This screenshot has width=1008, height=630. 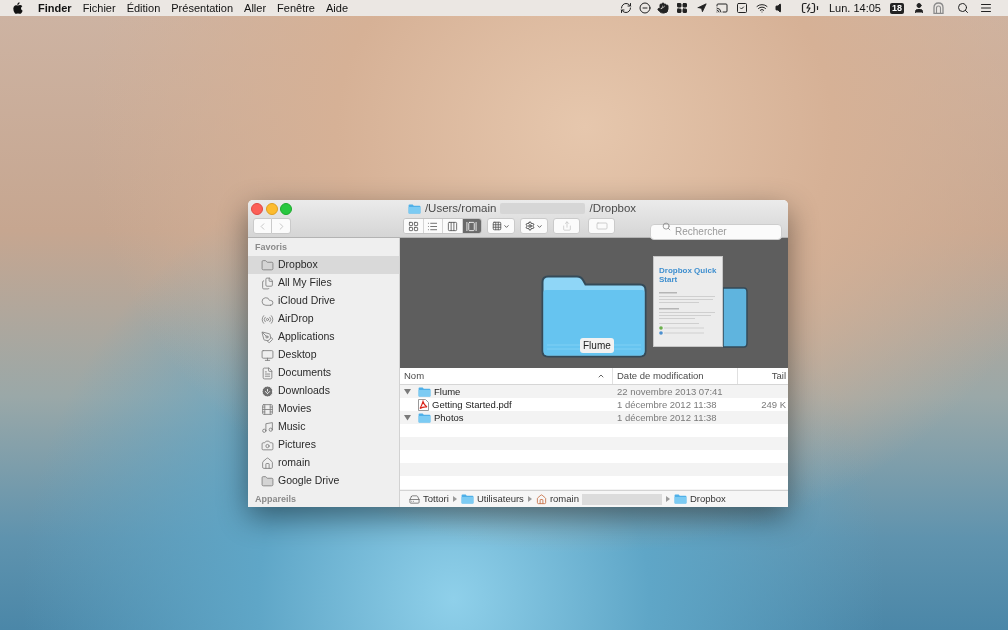 I want to click on sidebar-item: AirDrop, so click(x=323, y=319).